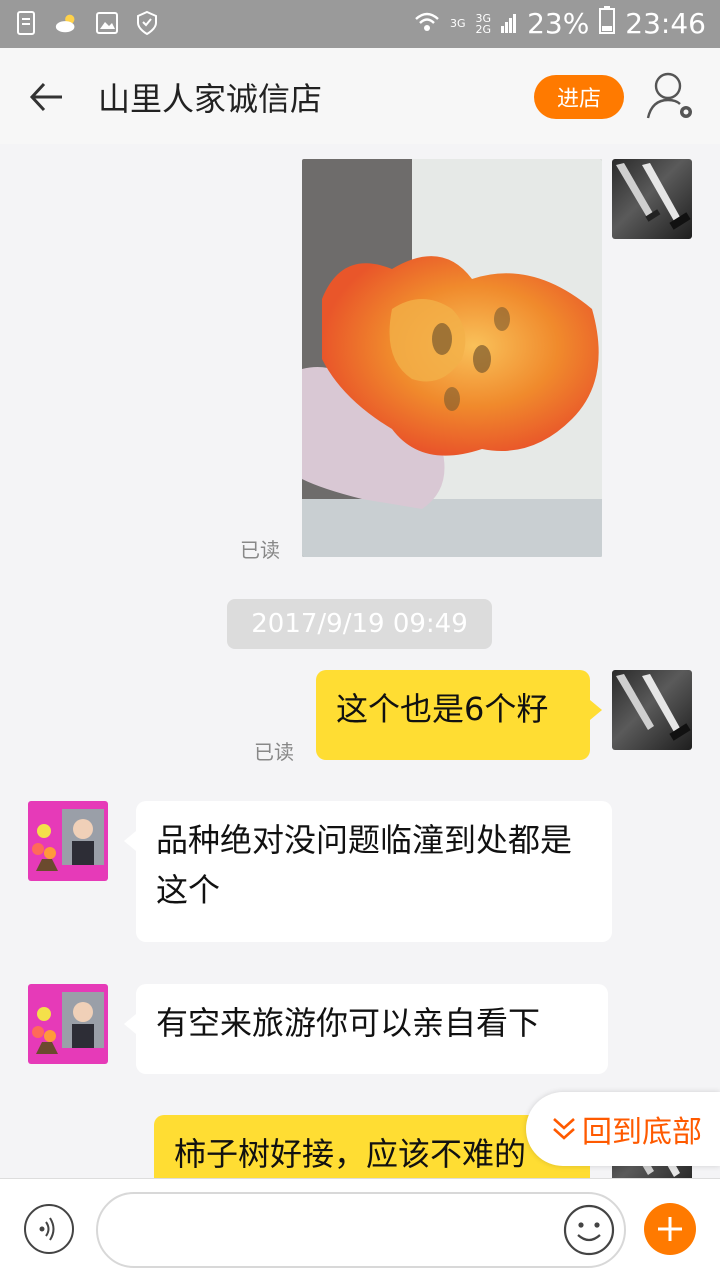 The image size is (720, 1281). I want to click on input-bar, so click(360, 1229).